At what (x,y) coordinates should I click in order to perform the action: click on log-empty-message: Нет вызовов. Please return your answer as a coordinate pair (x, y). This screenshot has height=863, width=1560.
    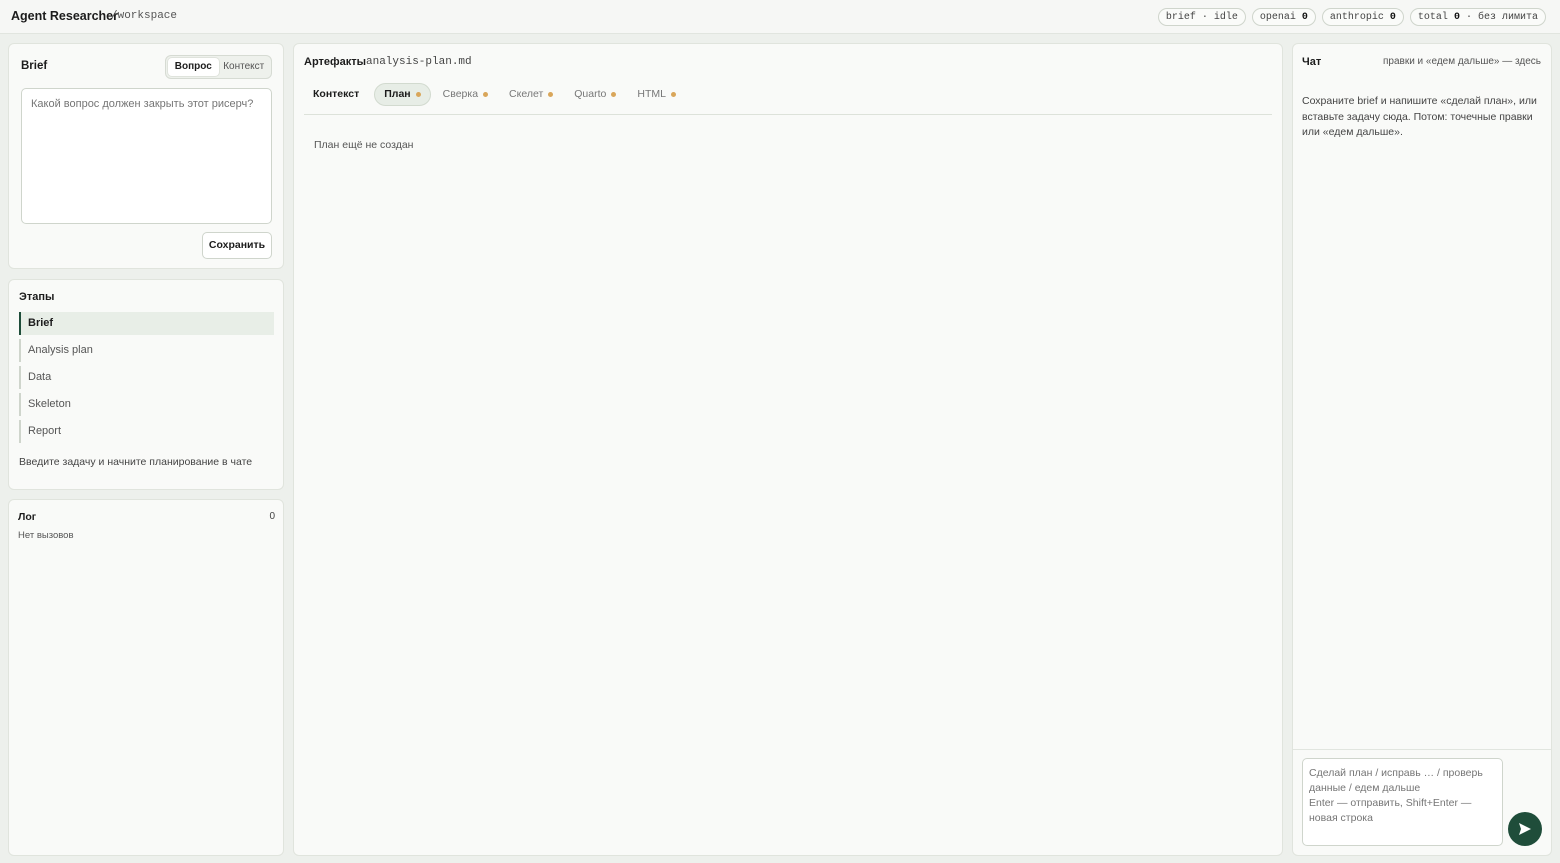
    Looking at the image, I should click on (46, 535).